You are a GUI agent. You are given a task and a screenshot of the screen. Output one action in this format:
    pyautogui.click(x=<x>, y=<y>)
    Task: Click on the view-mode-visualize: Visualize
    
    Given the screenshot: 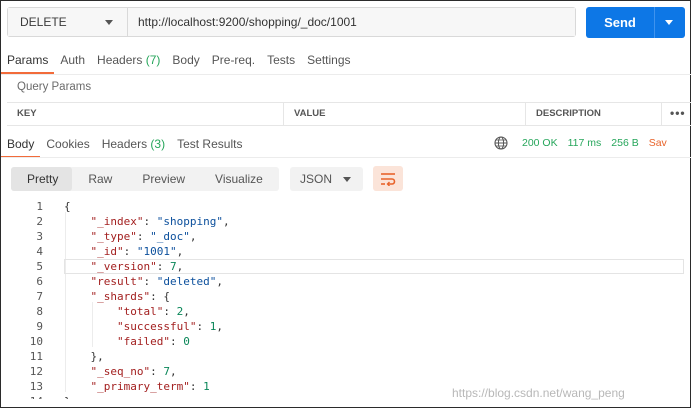 What is the action you would take?
    pyautogui.click(x=238, y=179)
    